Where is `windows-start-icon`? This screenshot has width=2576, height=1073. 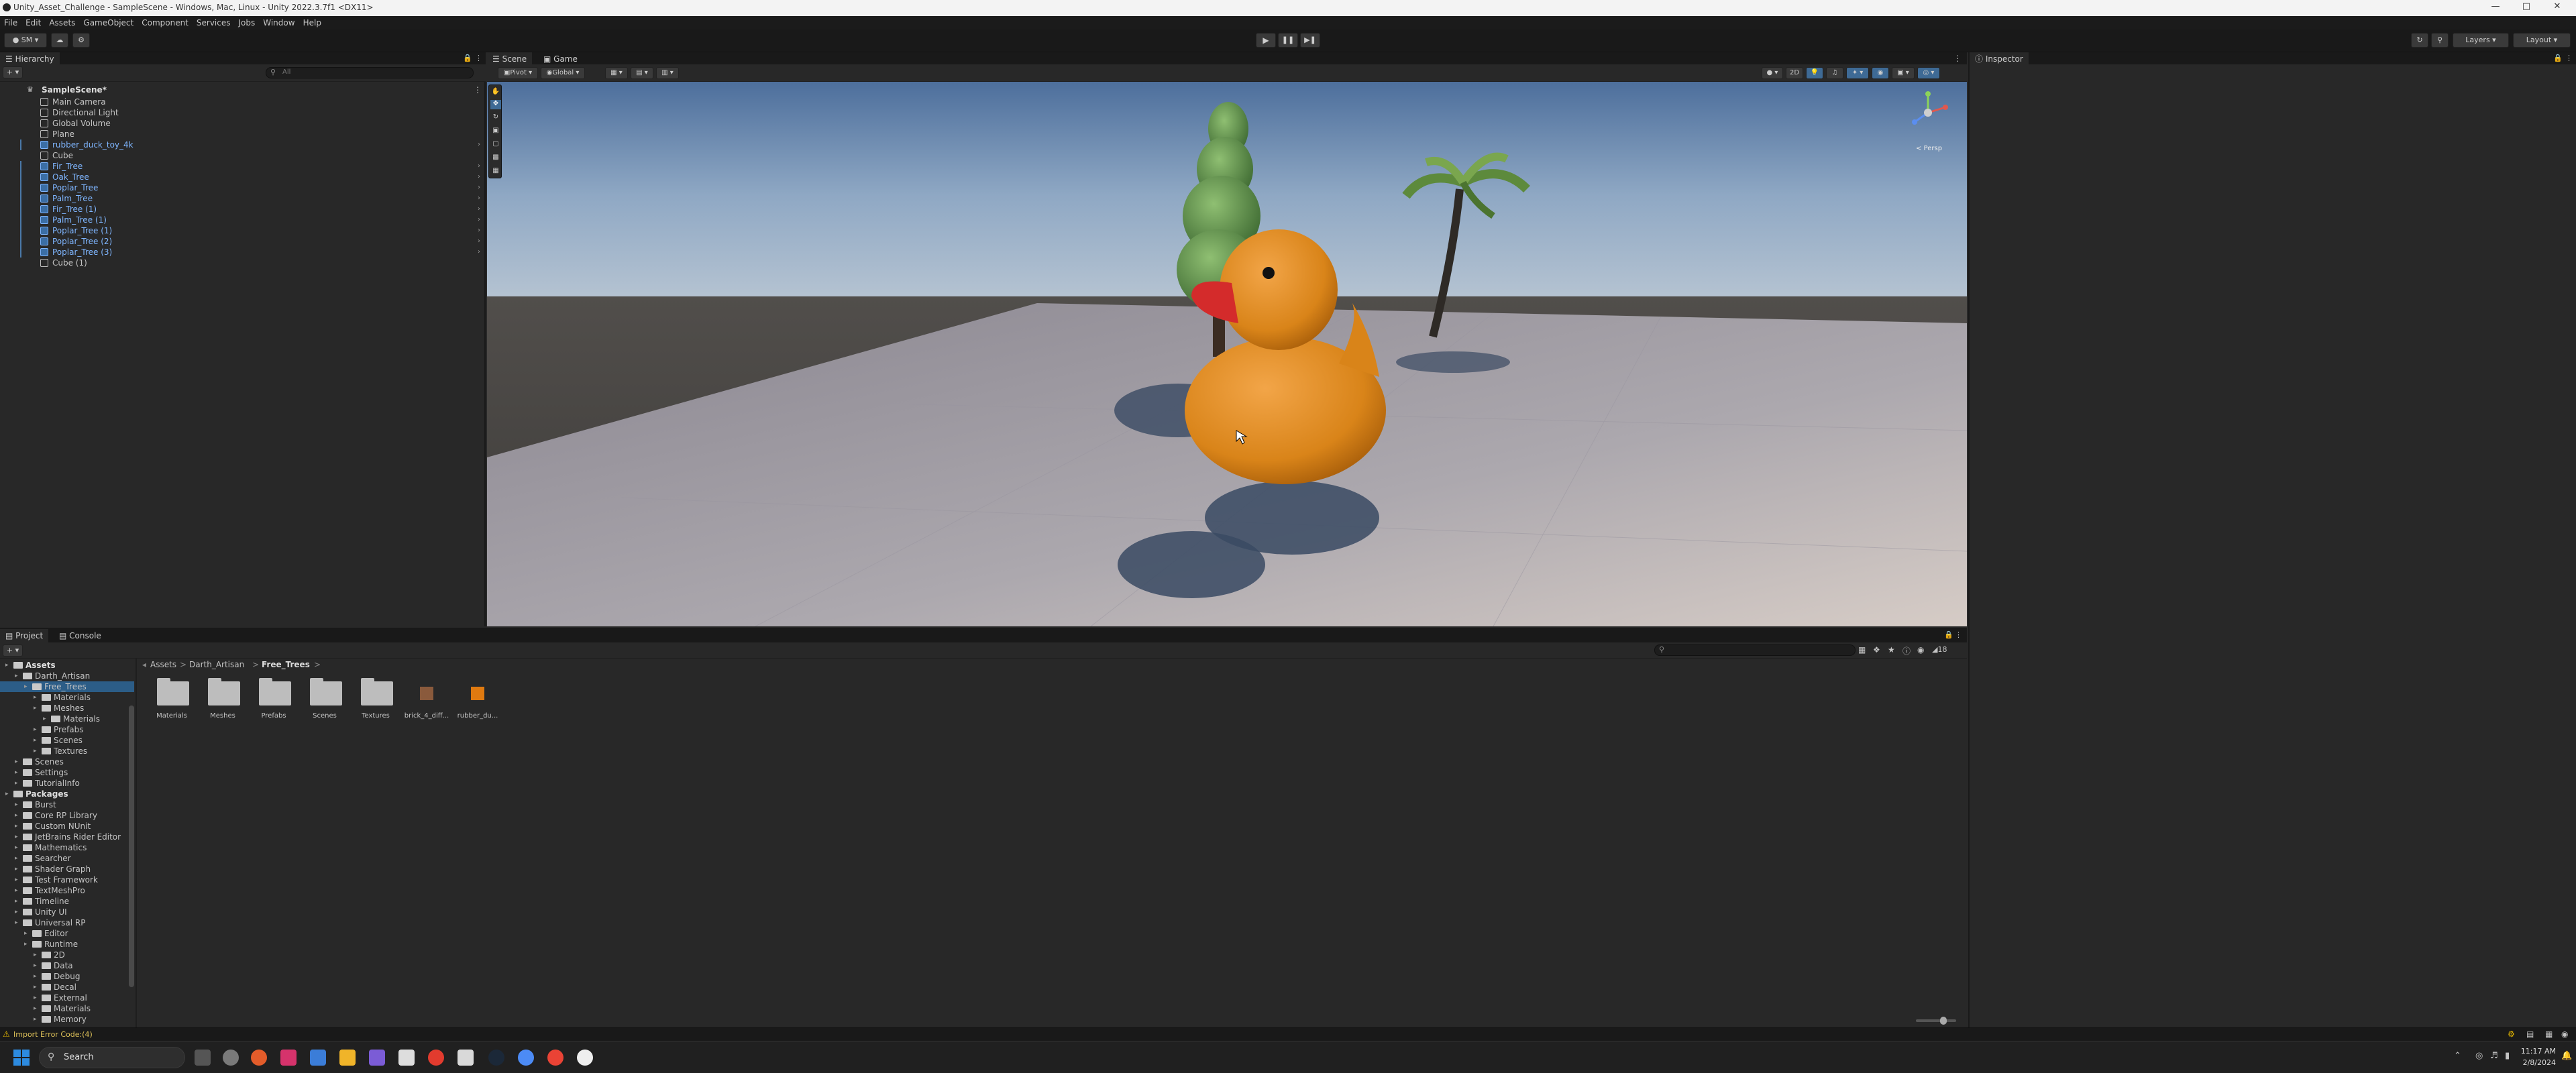
windows-start-icon is located at coordinates (21, 1058).